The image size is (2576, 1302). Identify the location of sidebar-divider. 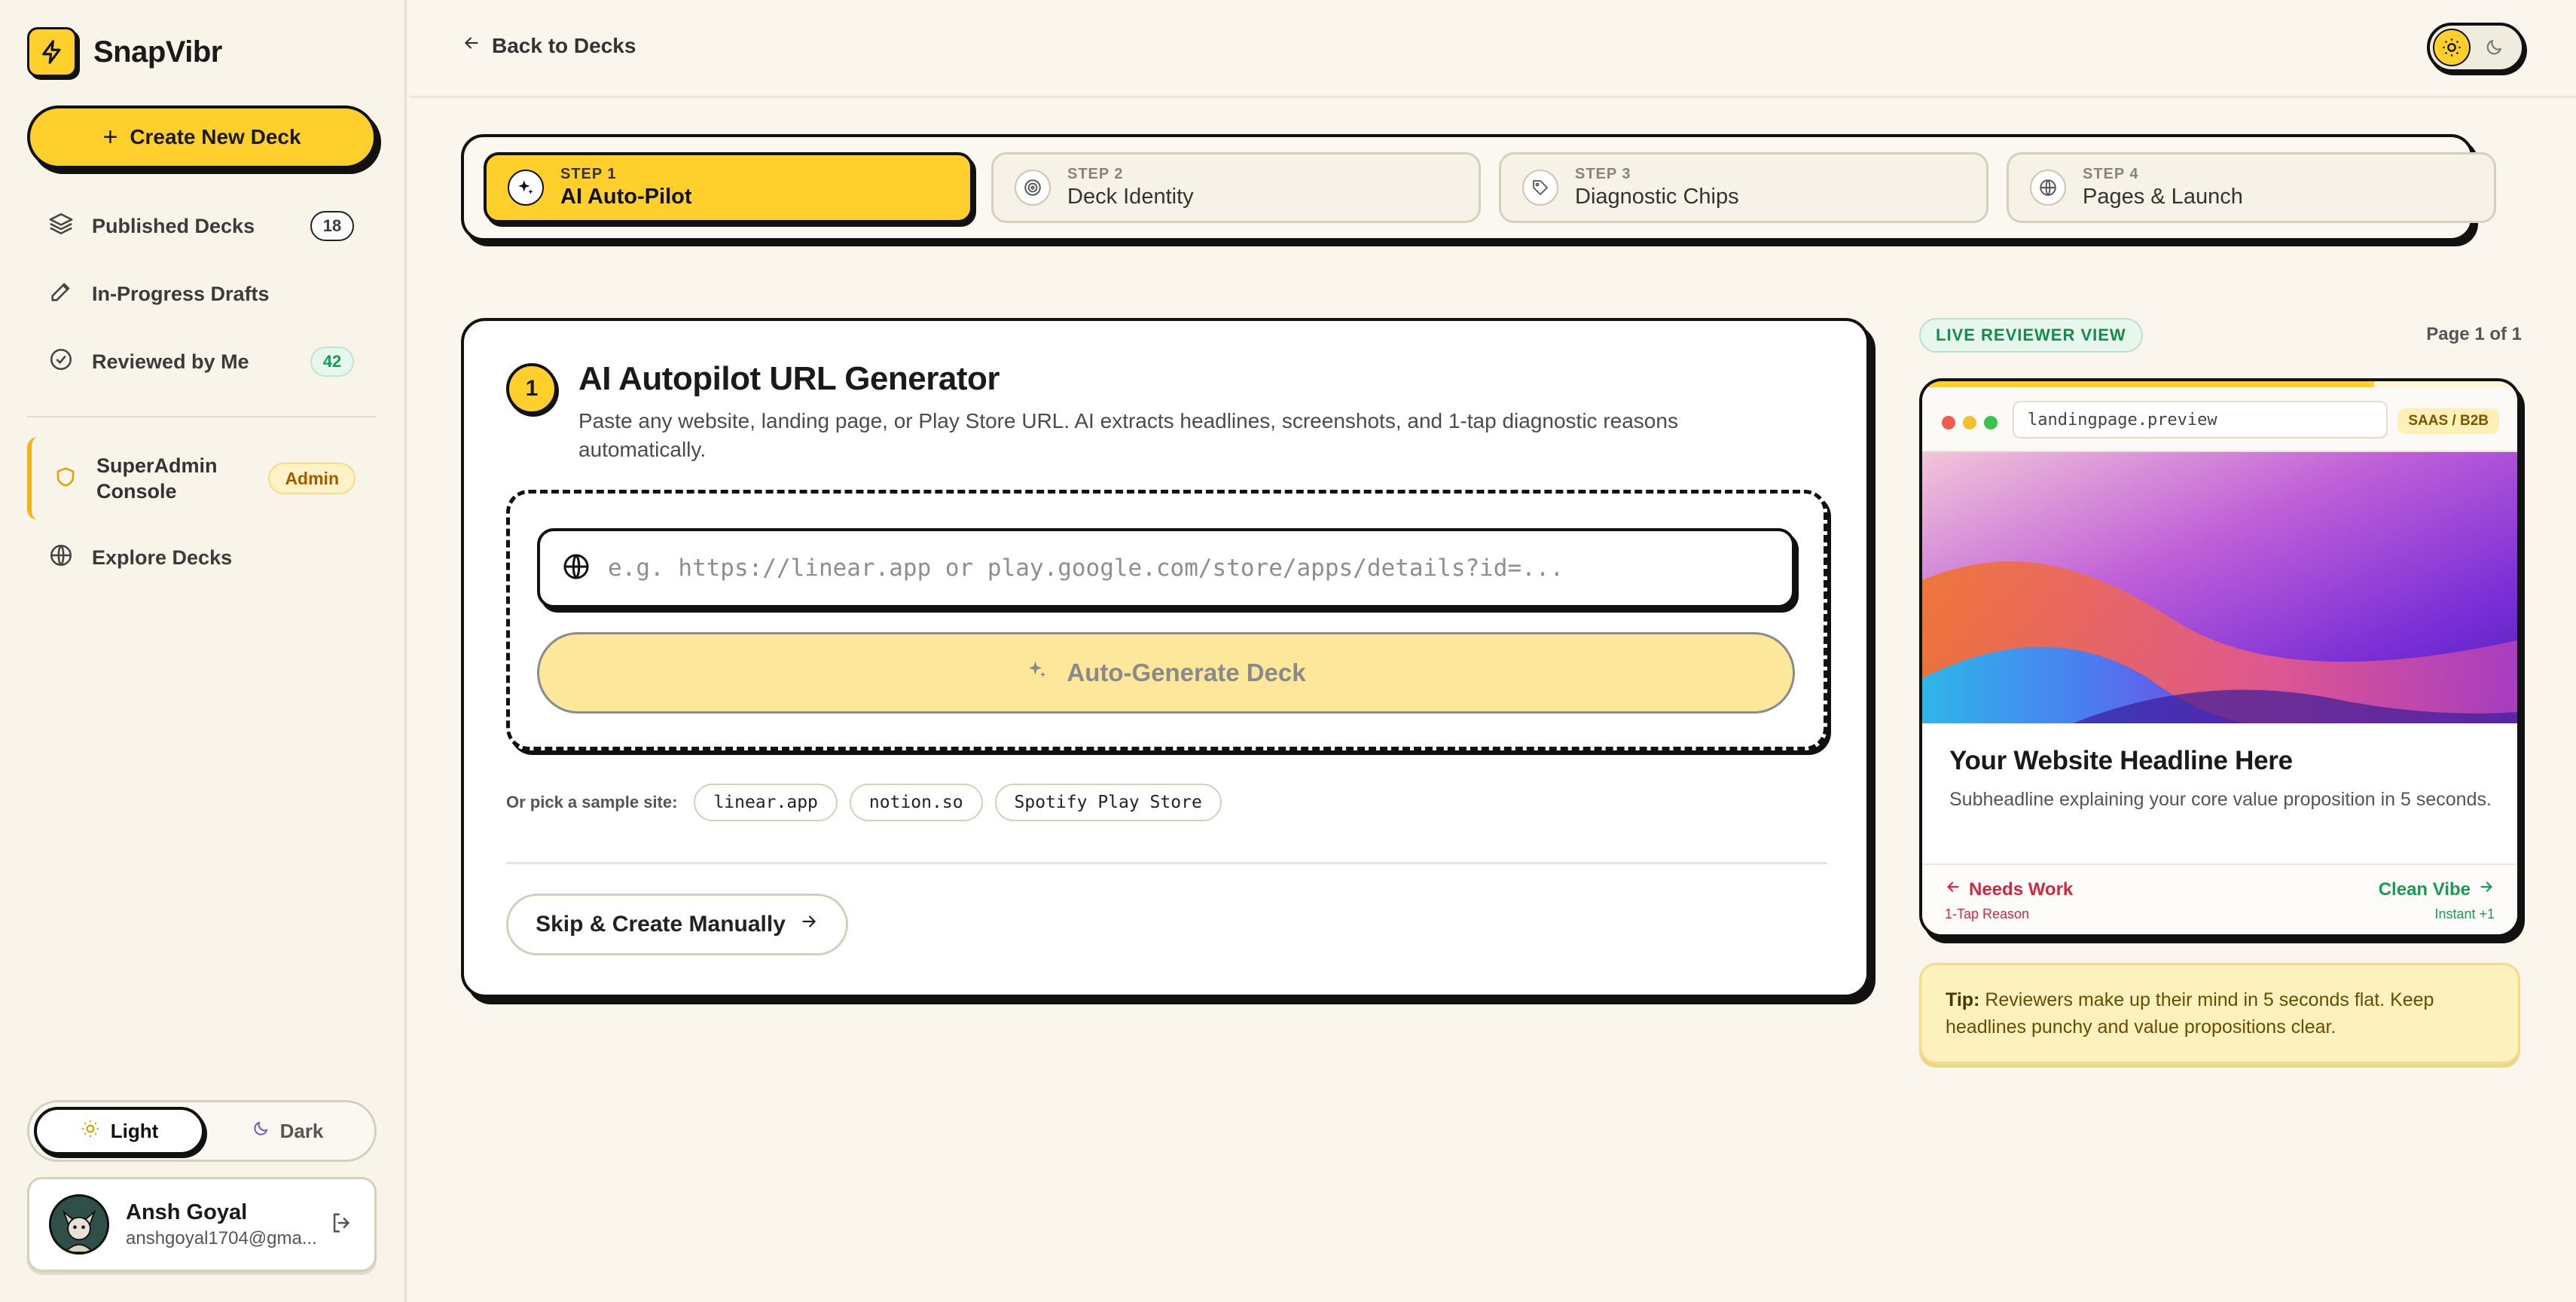
(202, 416).